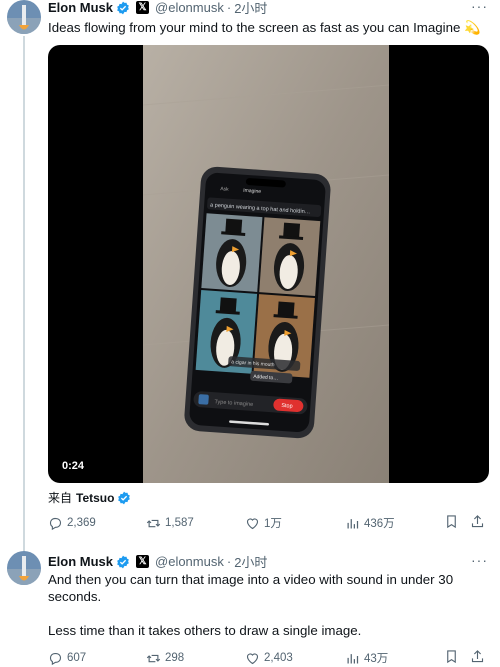 The width and height of the screenshot is (500, 667). What do you see at coordinates (278, 658) in the screenshot?
I see `like-count: 2,403` at bounding box center [278, 658].